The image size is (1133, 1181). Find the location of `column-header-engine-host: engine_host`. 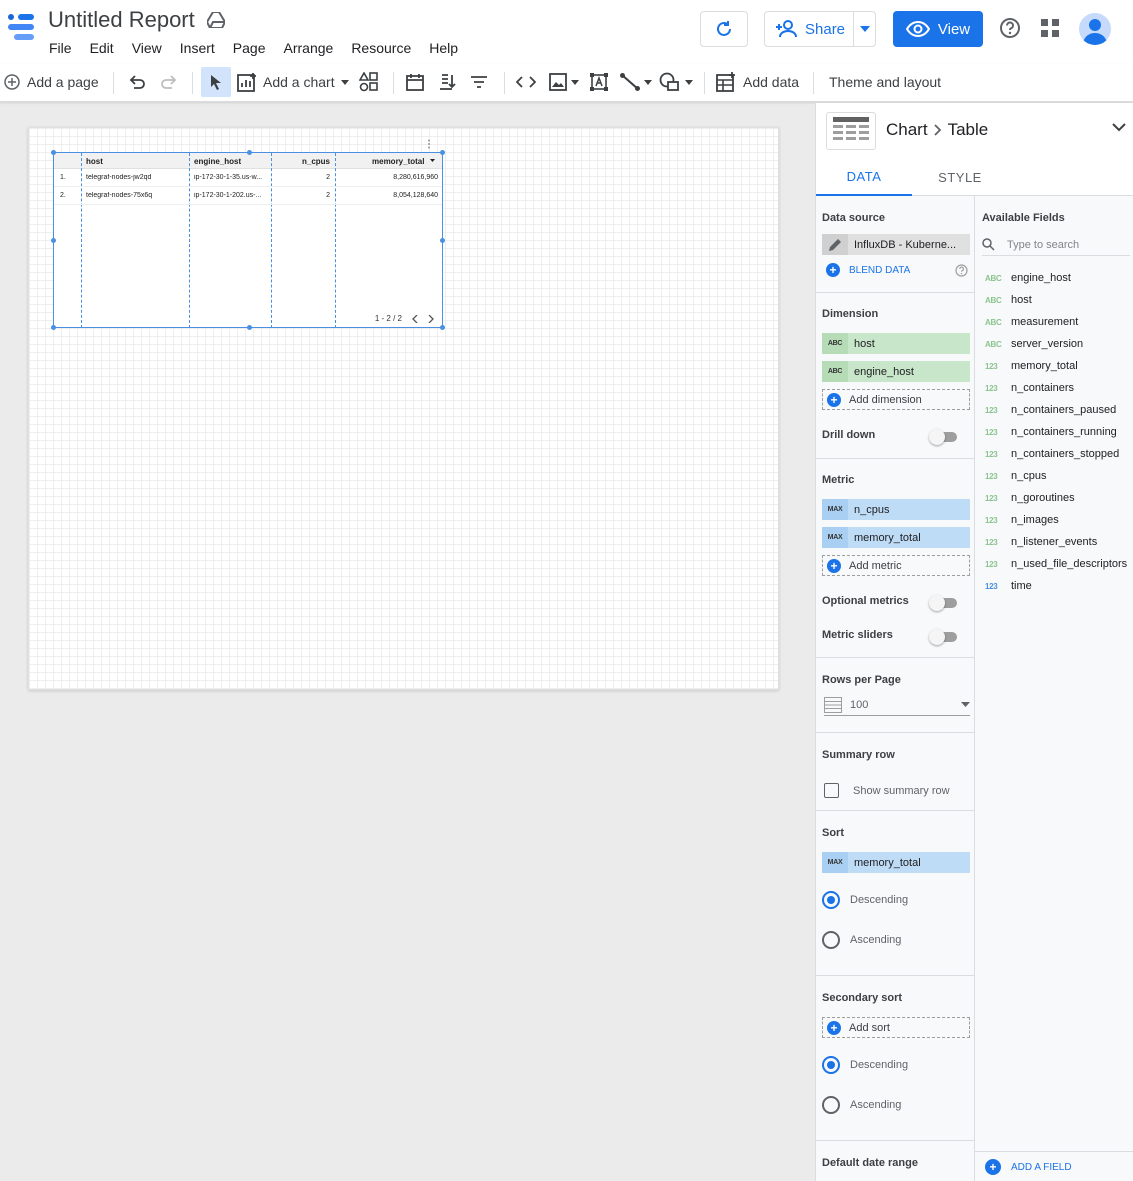

column-header-engine-host: engine_host is located at coordinates (217, 161).